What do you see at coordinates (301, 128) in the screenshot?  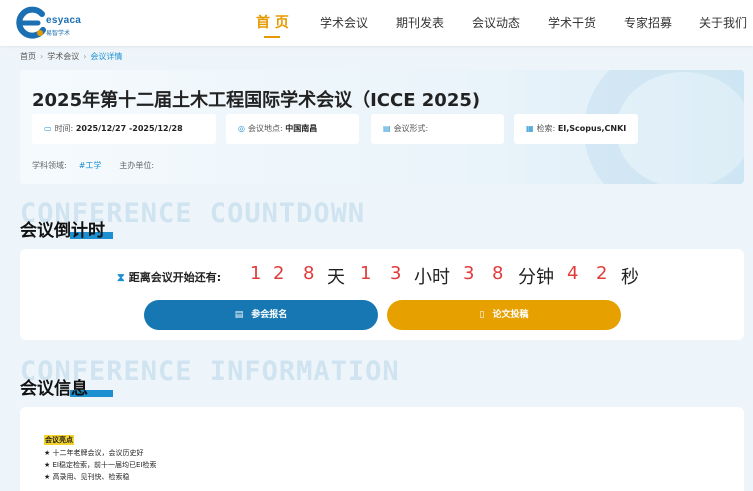 I see `location-value: 中国南昌` at bounding box center [301, 128].